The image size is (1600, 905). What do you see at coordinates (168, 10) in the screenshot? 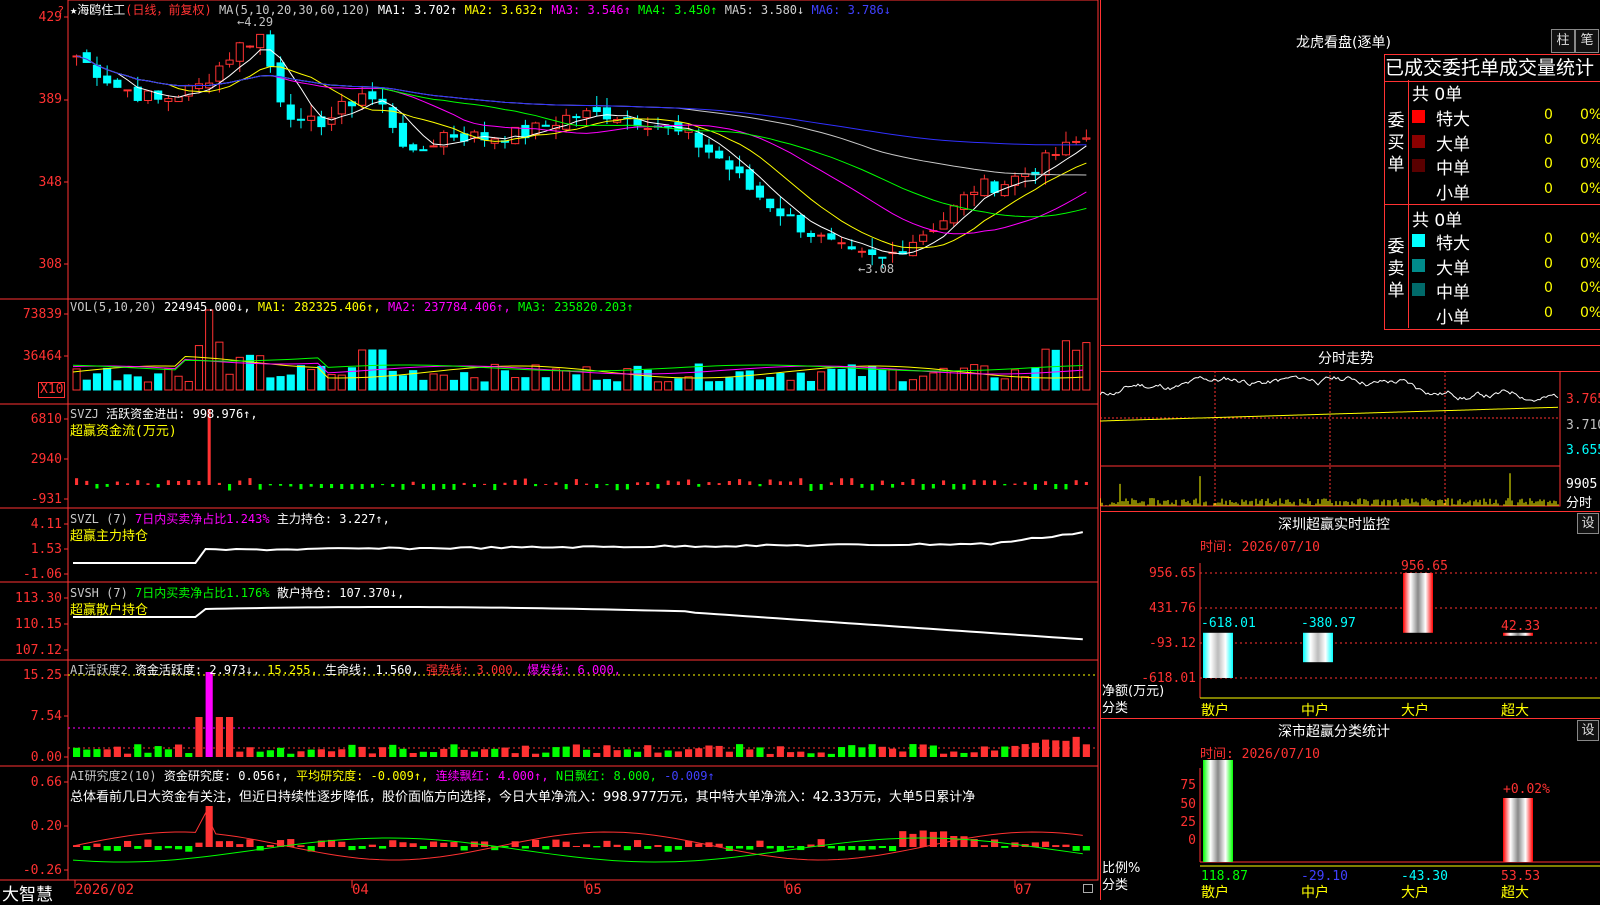
I see `chart-period: (日线，前复权)` at bounding box center [168, 10].